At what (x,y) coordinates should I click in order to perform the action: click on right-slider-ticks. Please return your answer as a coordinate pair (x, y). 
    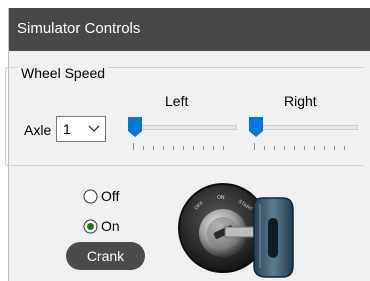
    Looking at the image, I should click on (306, 147).